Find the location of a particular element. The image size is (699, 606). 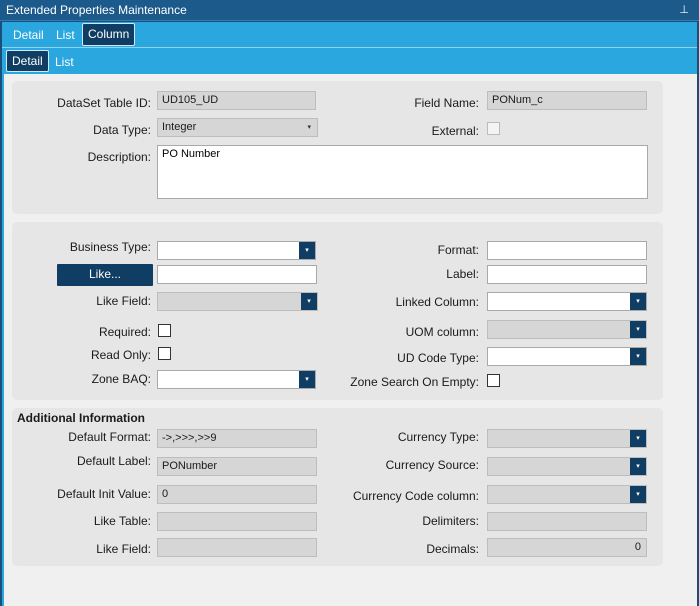

description-textarea: PO Number is located at coordinates (402, 172).